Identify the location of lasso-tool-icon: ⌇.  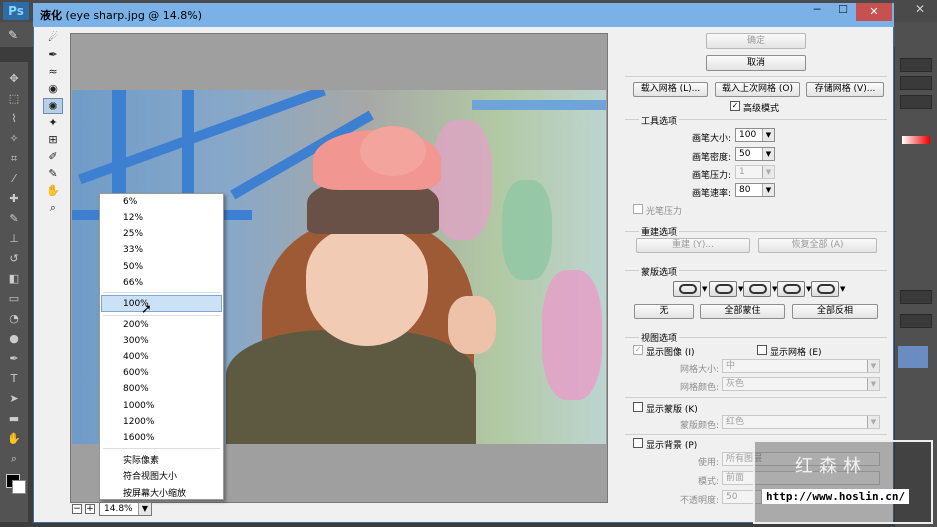
(14, 119).